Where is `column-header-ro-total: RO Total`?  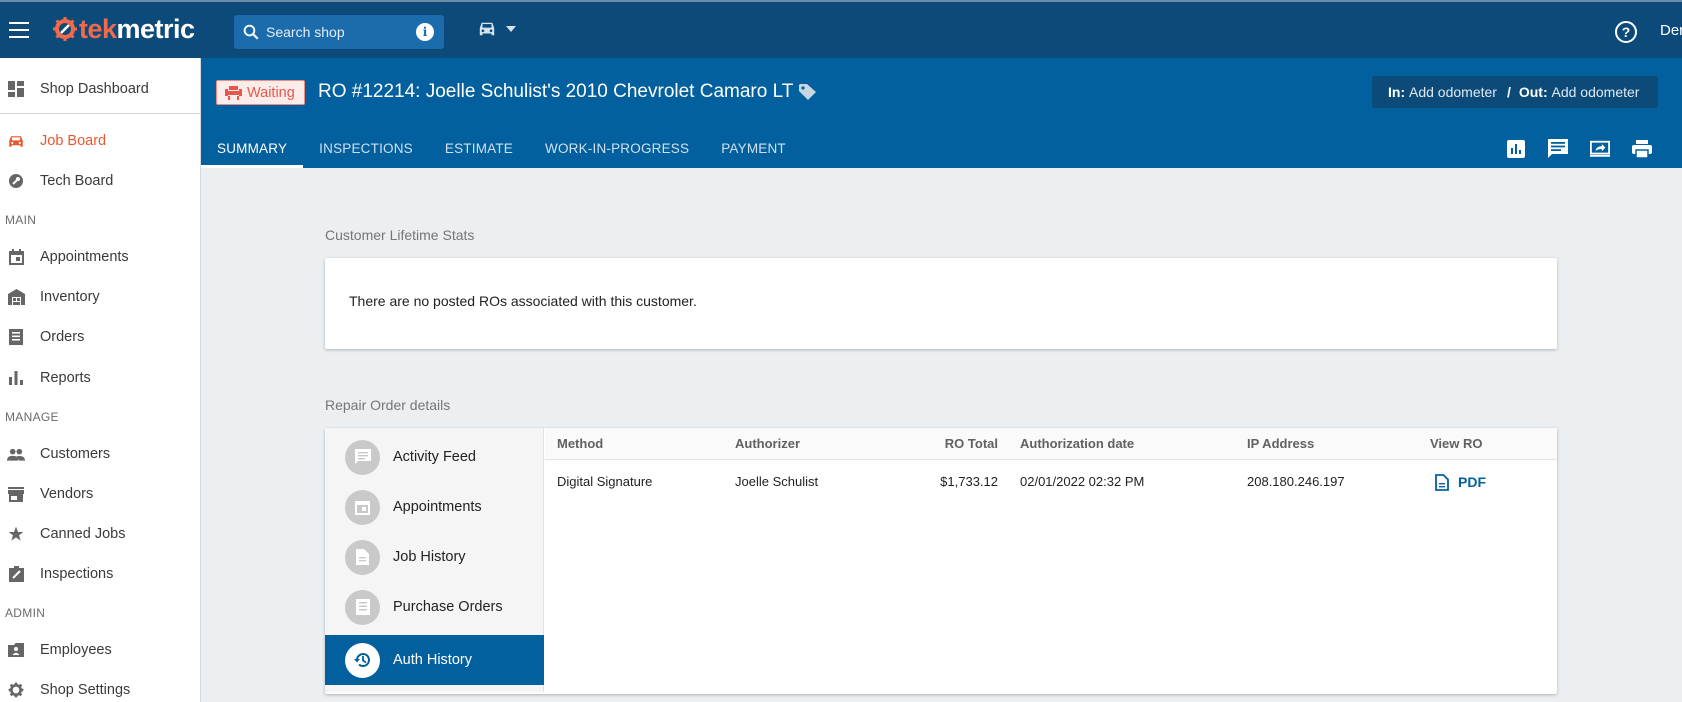 column-header-ro-total: RO Total is located at coordinates (971, 443).